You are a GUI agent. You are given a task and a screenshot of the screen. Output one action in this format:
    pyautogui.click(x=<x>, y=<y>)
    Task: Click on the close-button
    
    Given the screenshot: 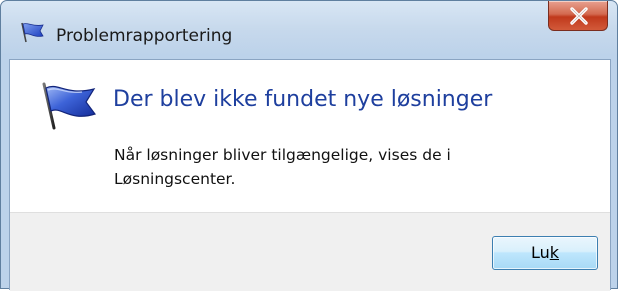 What is the action you would take?
    pyautogui.click(x=578, y=16)
    